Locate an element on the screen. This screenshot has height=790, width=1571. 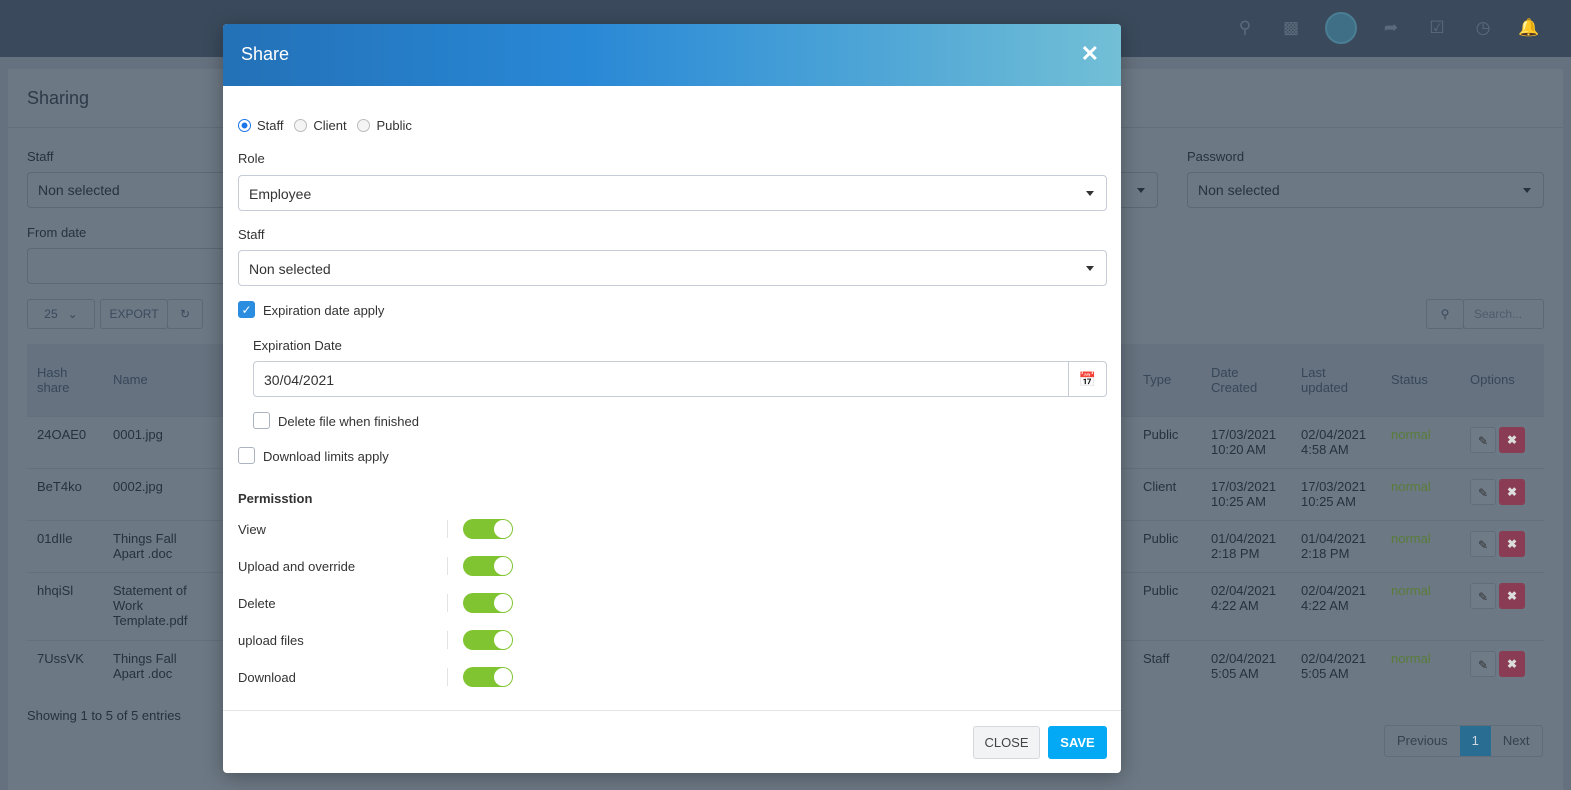
permission-label: Download is located at coordinates (267, 677).